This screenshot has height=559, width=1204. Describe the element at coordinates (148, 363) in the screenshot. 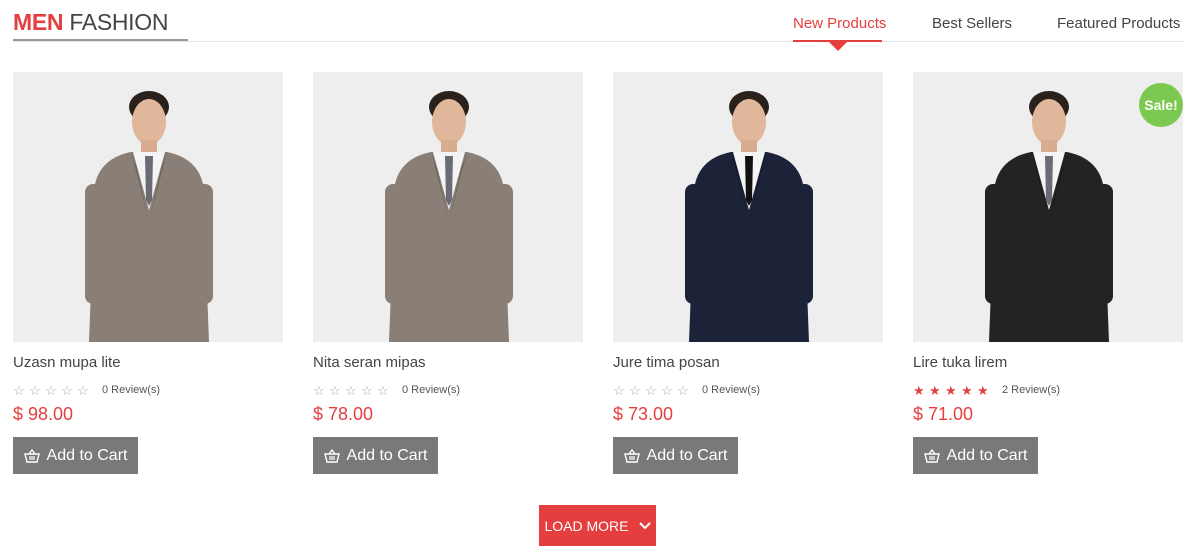

I see `product-name: Uzasn mupa lite` at that location.